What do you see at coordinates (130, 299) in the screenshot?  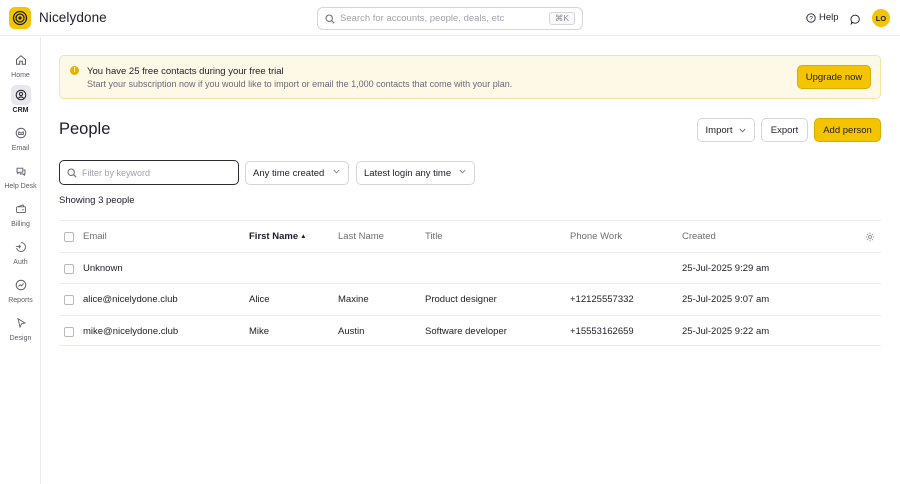 I see `email-cell: alice@nicelydone.club` at bounding box center [130, 299].